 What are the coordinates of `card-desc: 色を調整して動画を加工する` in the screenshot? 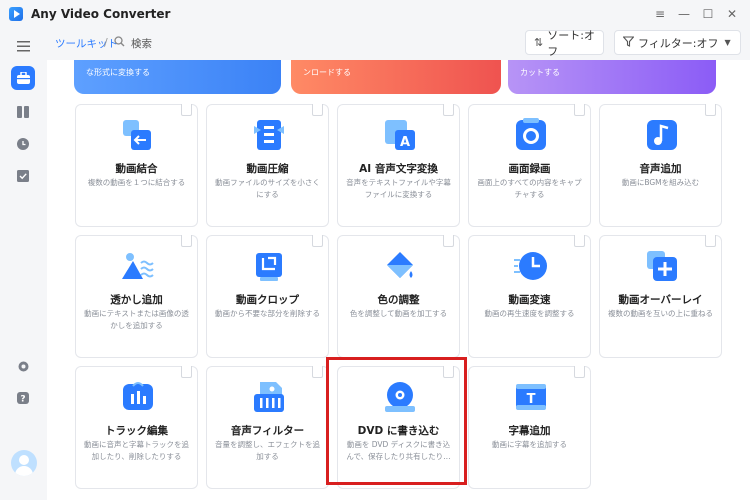 It's located at (398, 313).